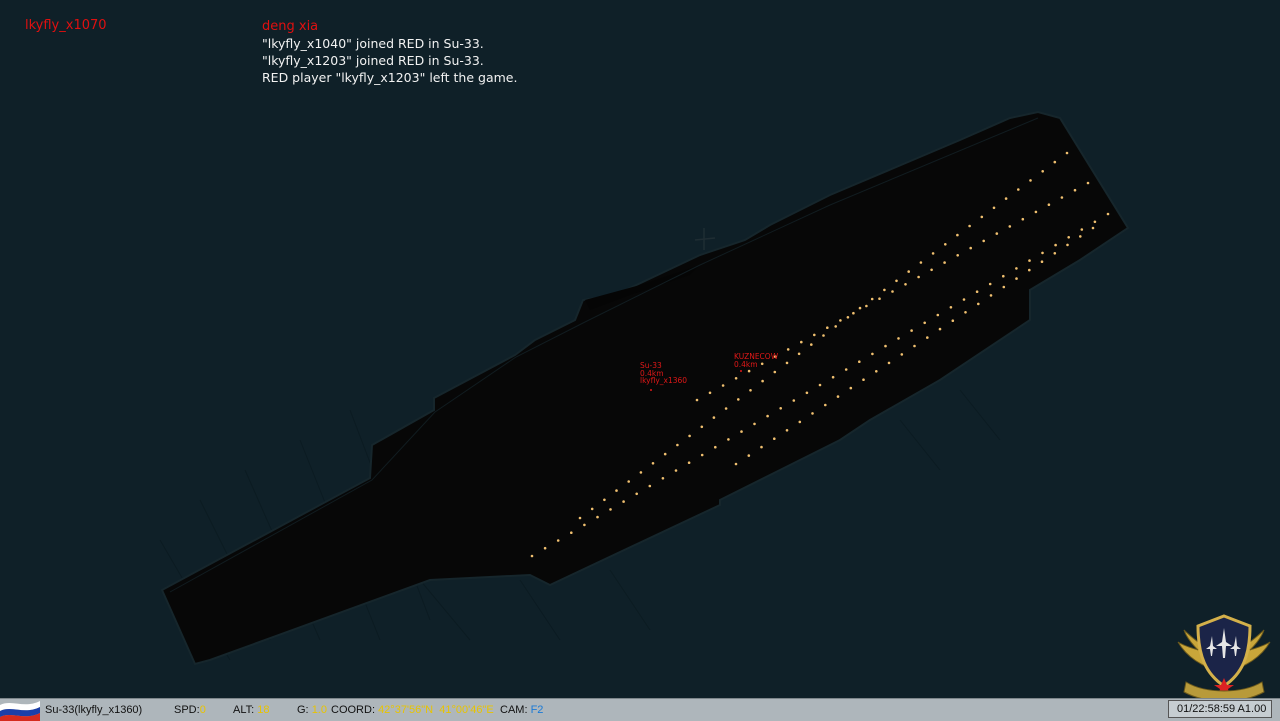  What do you see at coordinates (66, 25) in the screenshot?
I see `player-name-tag: lkyfly_x1070` at bounding box center [66, 25].